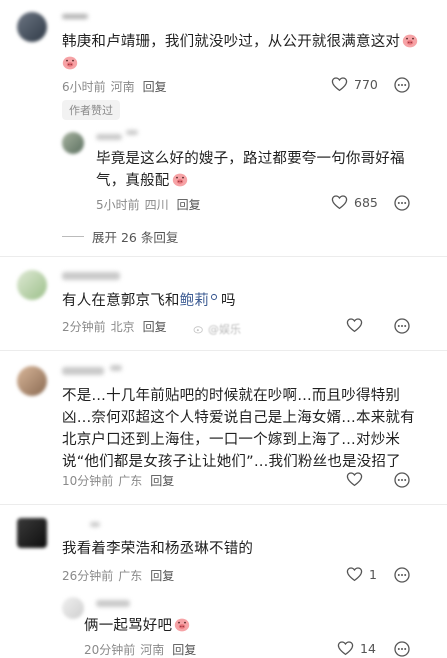 This screenshot has width=447, height=658. Describe the element at coordinates (242, 301) in the screenshot. I see `comment-text: 有人在意郭京飞和鲍莉吗` at that location.